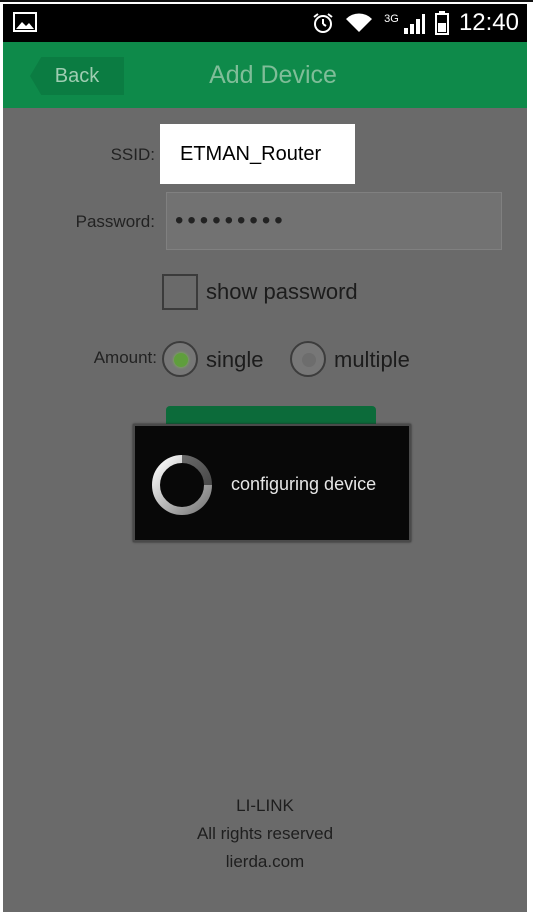  What do you see at coordinates (372, 359) in the screenshot?
I see `radio-multiple-label: multiple` at bounding box center [372, 359].